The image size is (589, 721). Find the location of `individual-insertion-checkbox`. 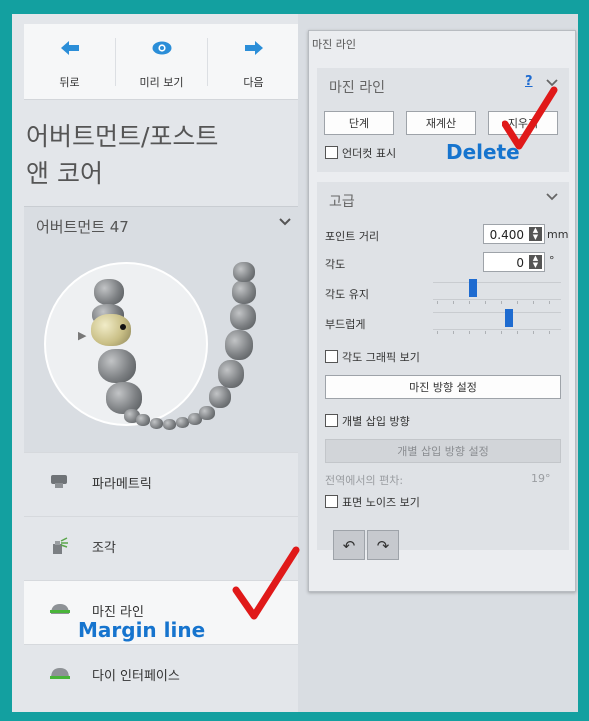

individual-insertion-checkbox is located at coordinates (331, 420).